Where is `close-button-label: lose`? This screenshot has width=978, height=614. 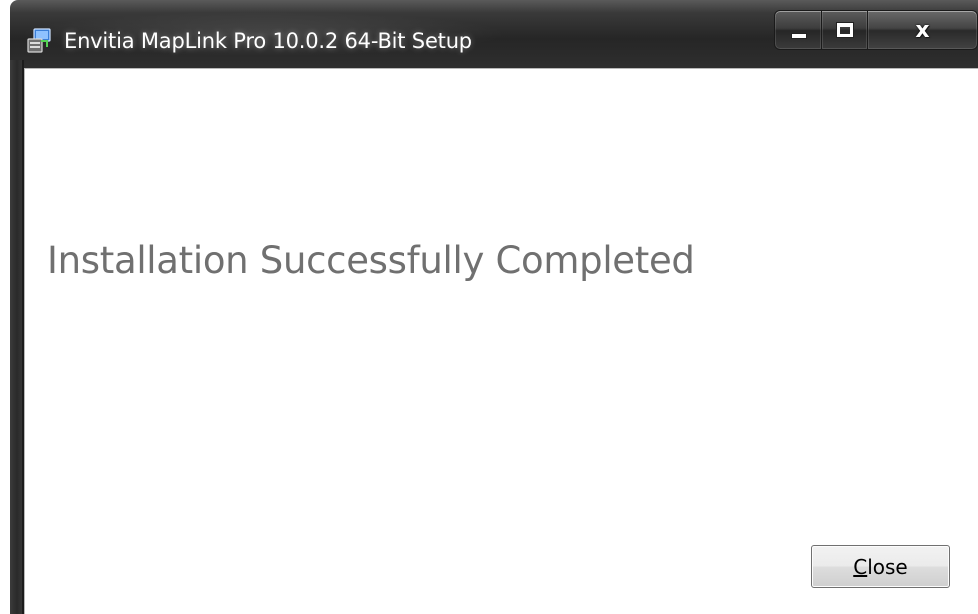 close-button-label: lose is located at coordinates (887, 566).